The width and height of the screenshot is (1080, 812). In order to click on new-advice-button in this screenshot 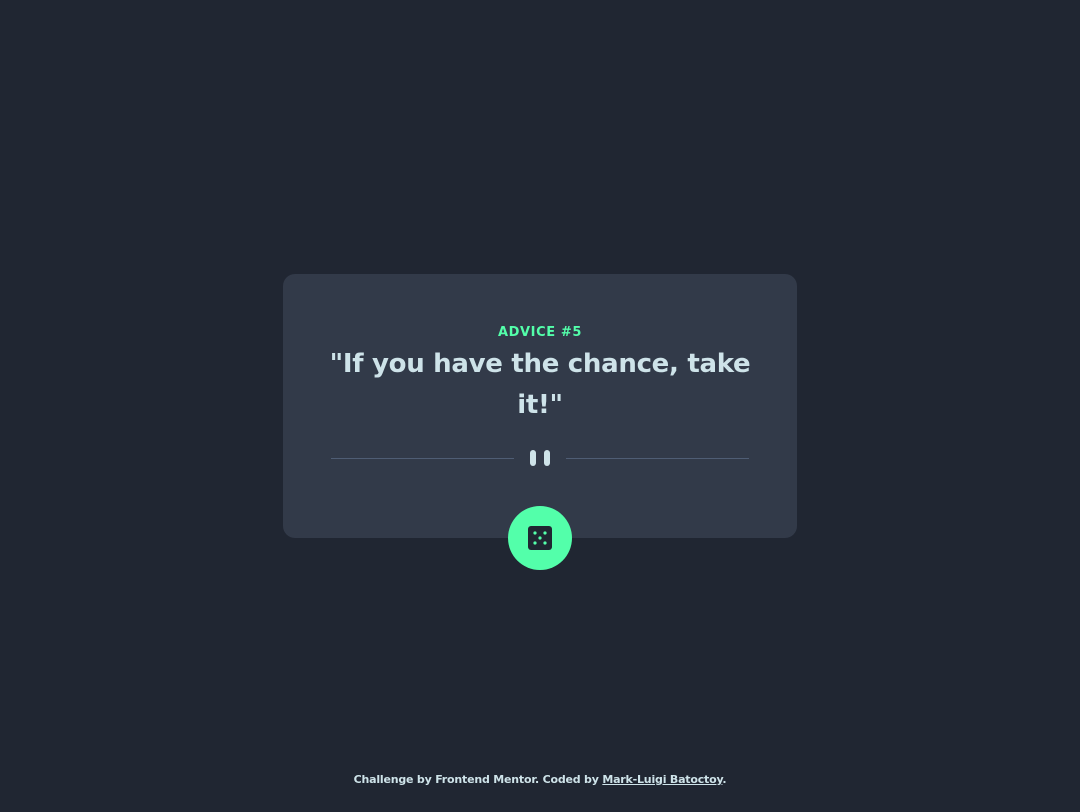, I will do `click(540, 538)`.